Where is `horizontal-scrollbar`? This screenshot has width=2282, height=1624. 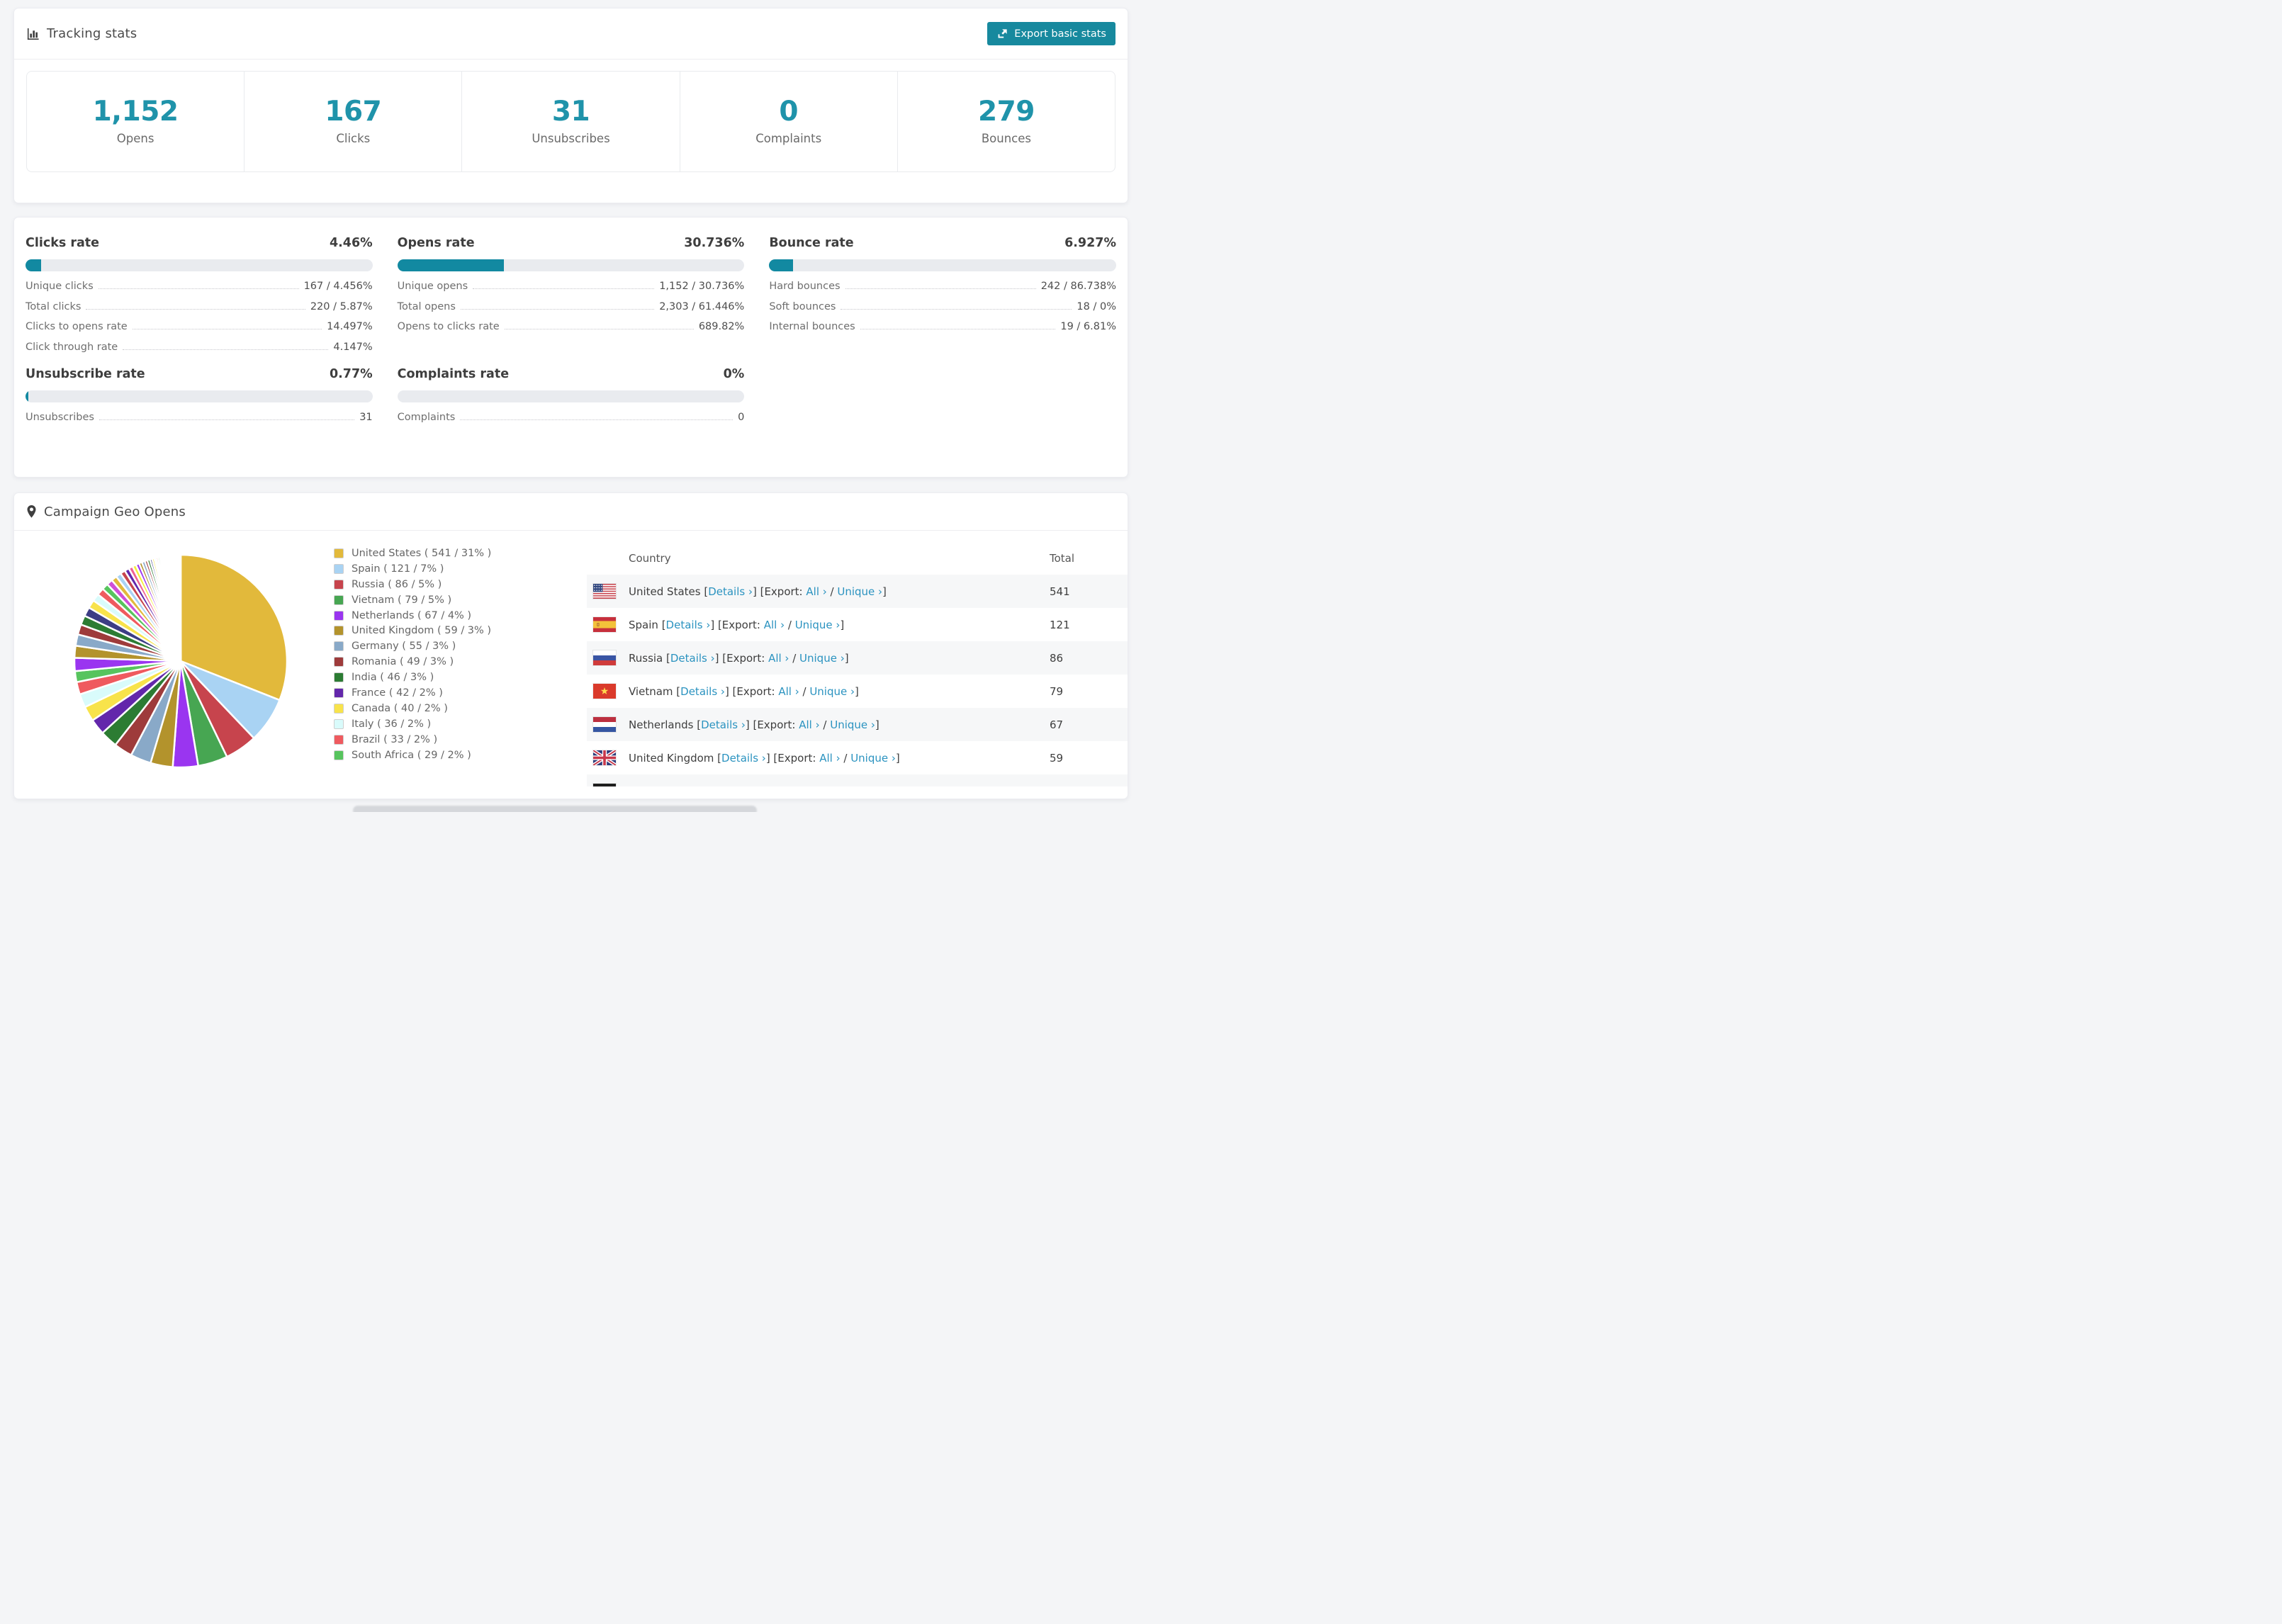 horizontal-scrollbar is located at coordinates (555, 809).